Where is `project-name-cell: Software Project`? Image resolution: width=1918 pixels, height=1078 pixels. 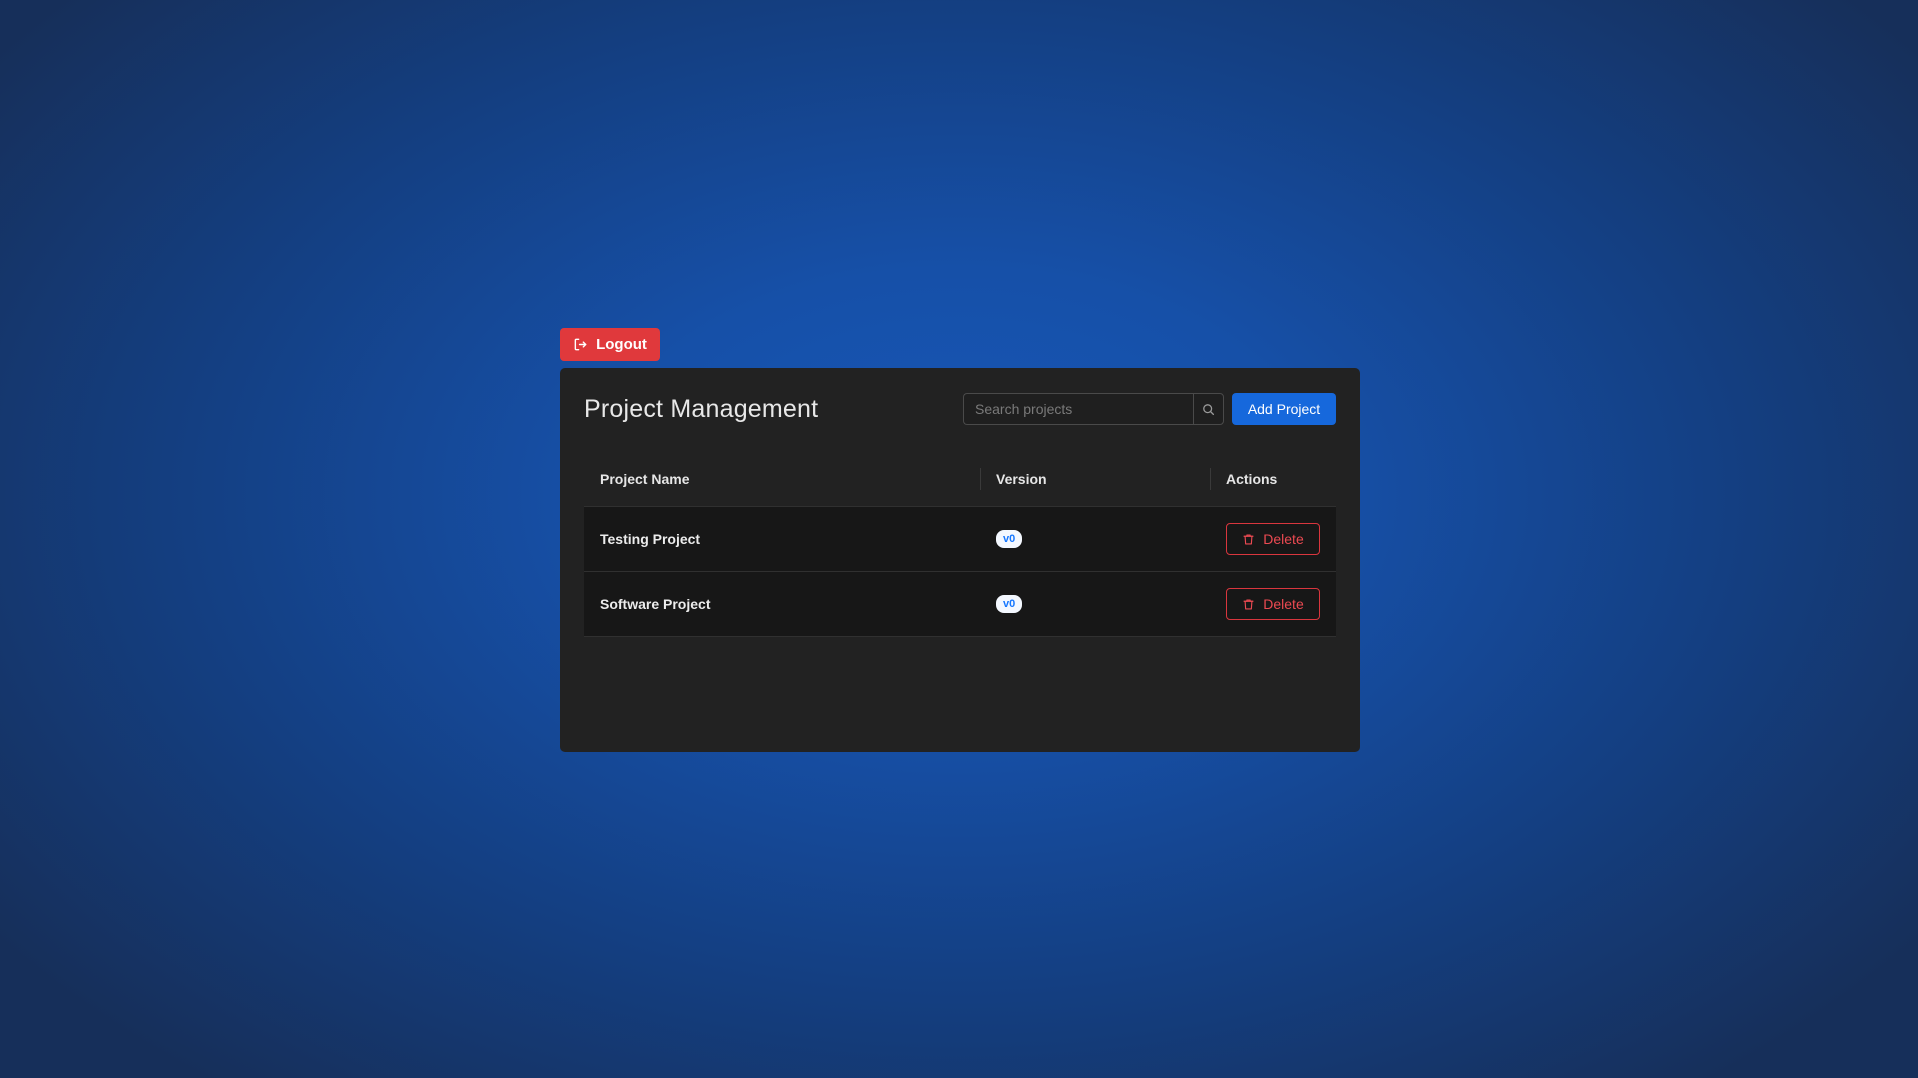
project-name-cell: Software Project is located at coordinates (655, 604).